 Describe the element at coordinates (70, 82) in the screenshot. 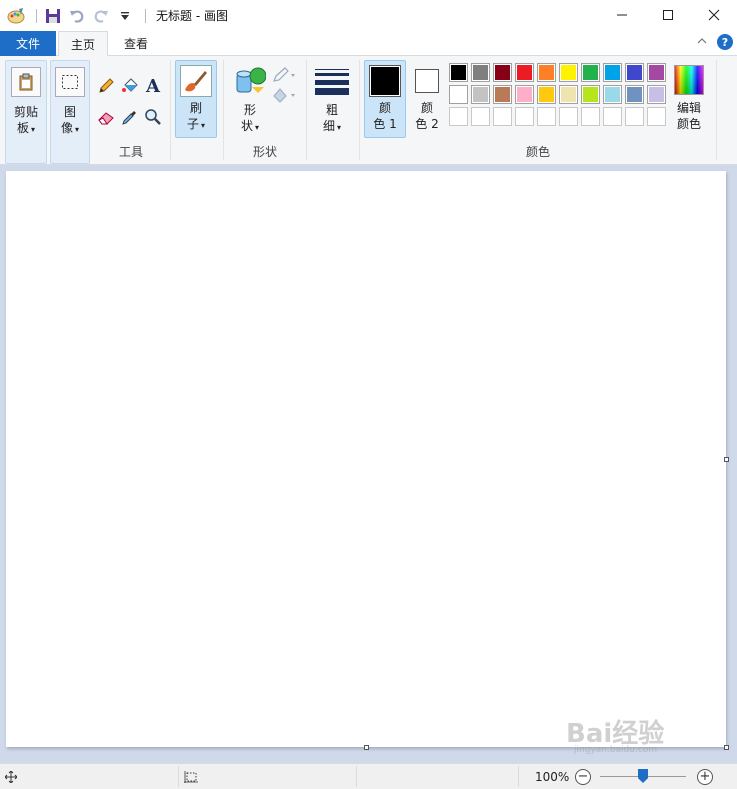

I see `select-icon` at that location.